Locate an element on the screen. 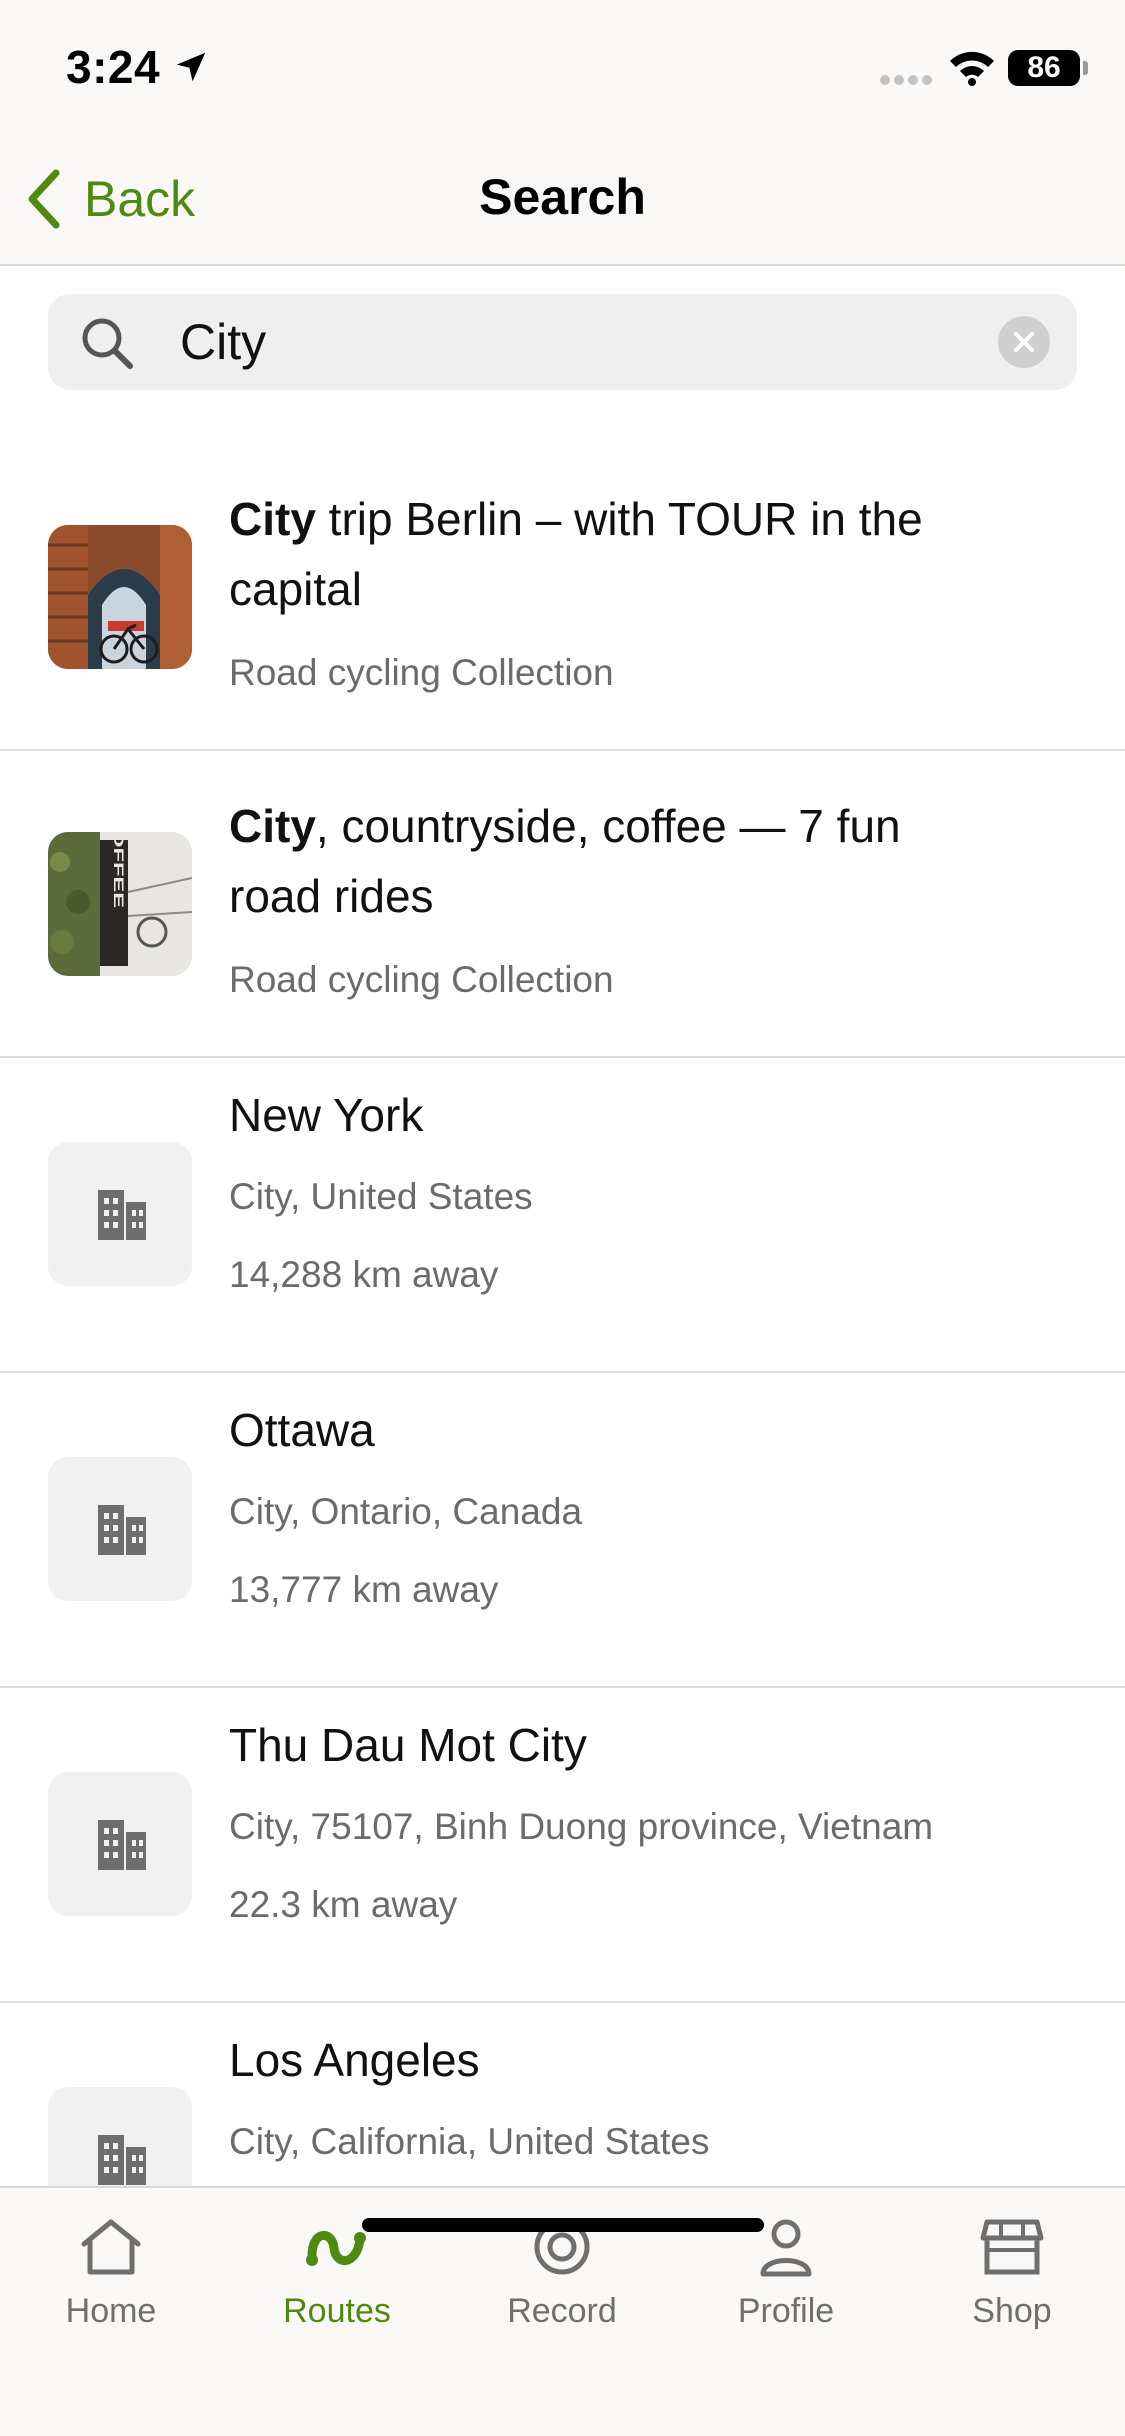 The image size is (1125, 2436). title-rest: , countryside, coffee — 7 fun road rides is located at coordinates (565, 861).